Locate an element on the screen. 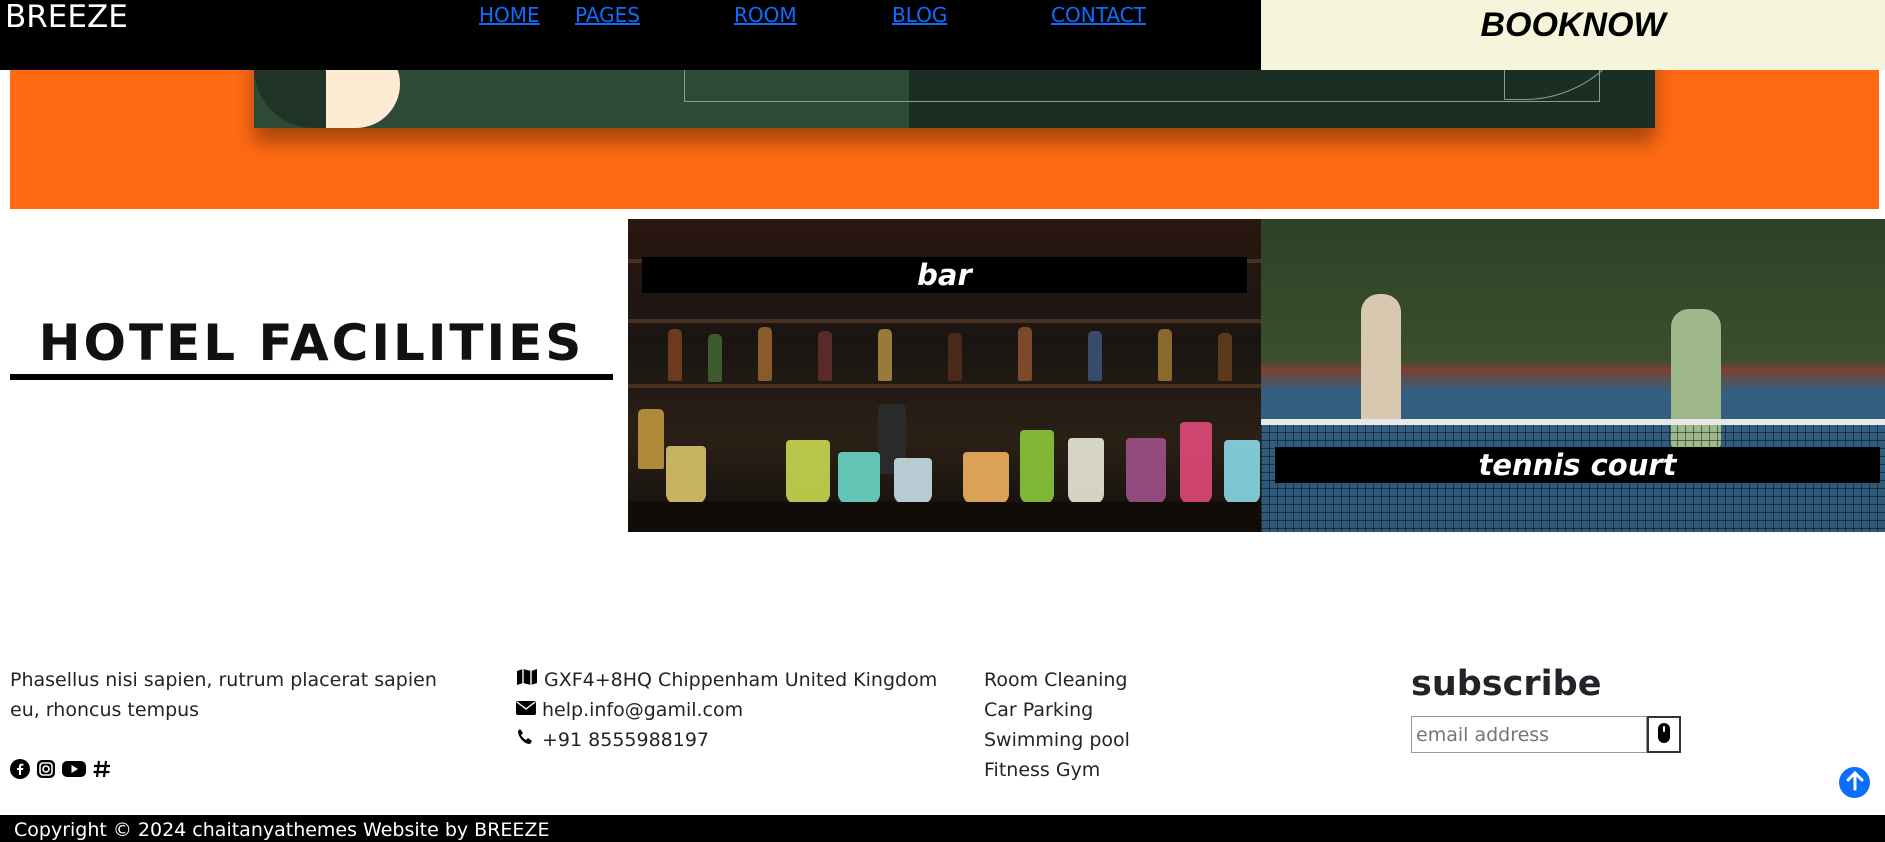 The image size is (1885, 842). back-to-top-button is located at coordinates (1854, 782).